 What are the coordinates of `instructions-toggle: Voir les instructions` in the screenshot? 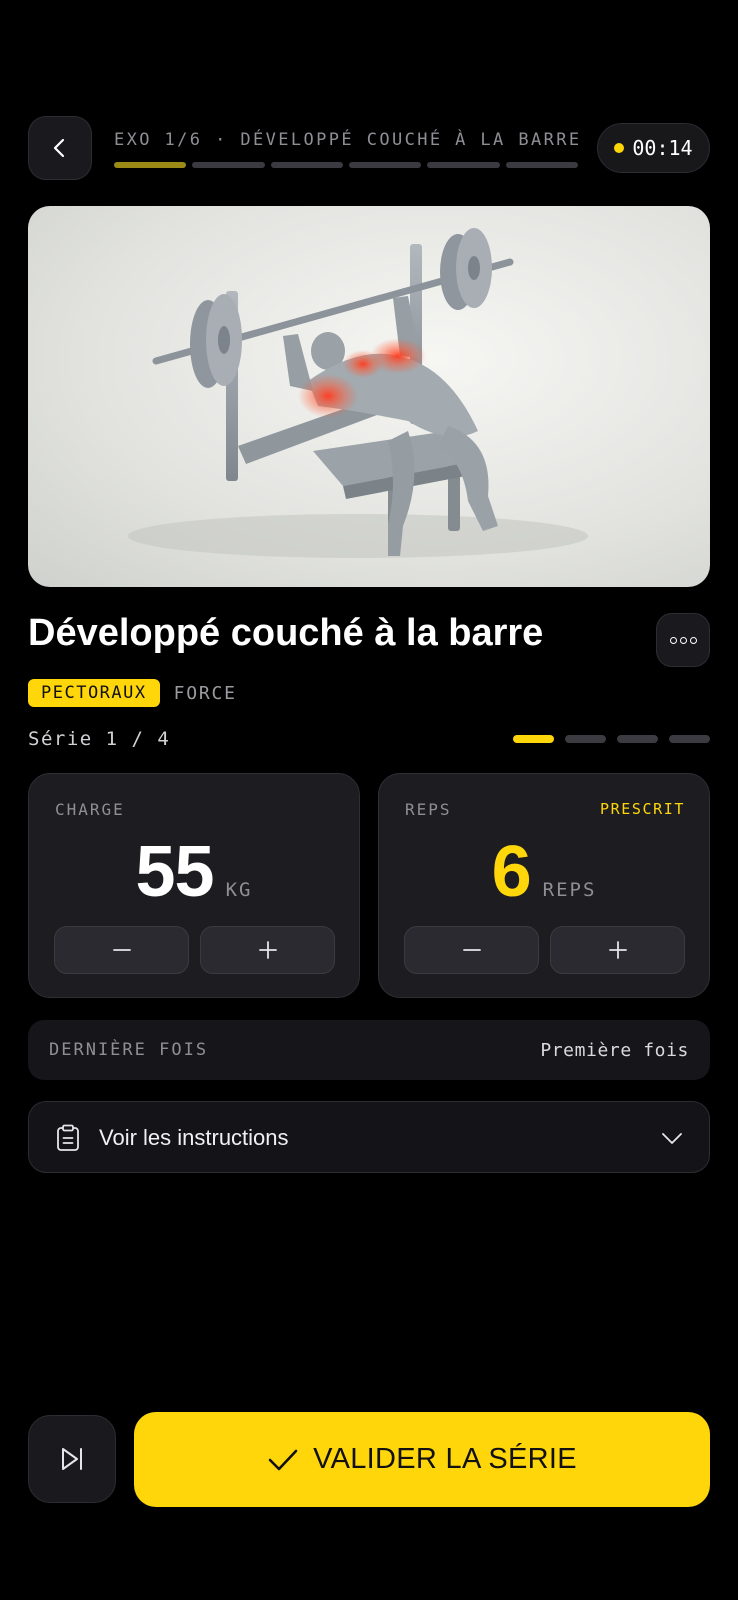 It's located at (369, 1137).